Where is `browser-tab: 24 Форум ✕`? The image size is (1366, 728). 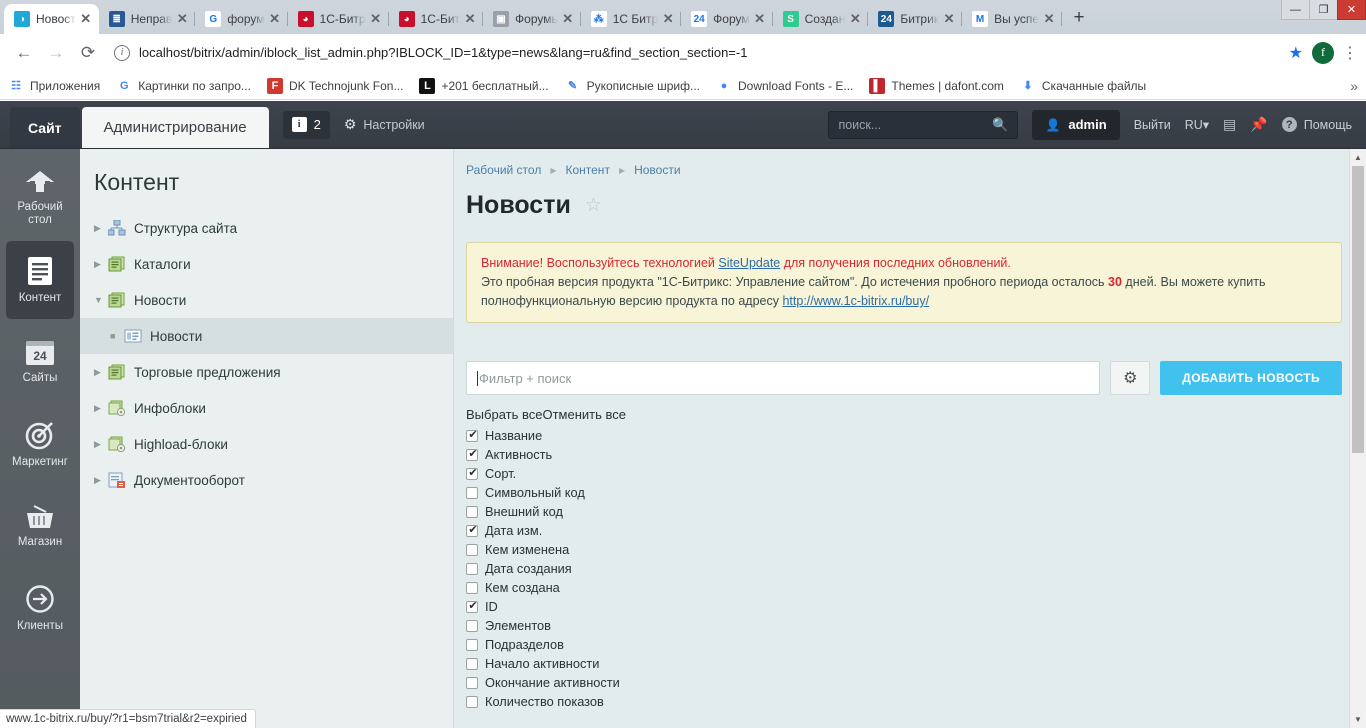 browser-tab: 24 Форум ✕ is located at coordinates (727, 19).